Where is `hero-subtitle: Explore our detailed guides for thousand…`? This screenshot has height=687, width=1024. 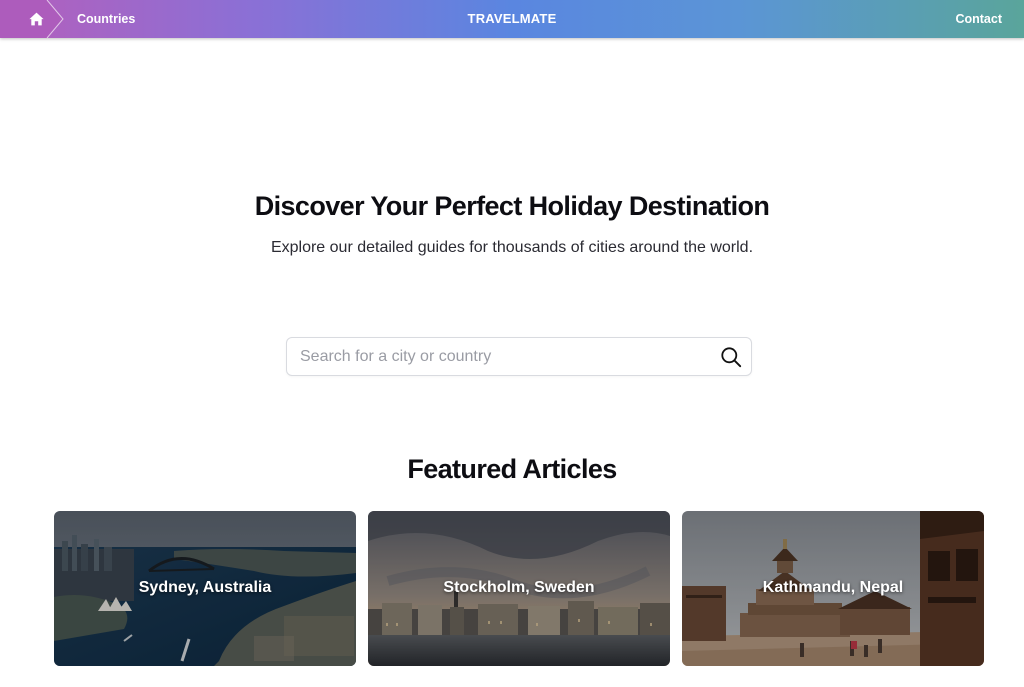
hero-subtitle: Explore our detailed guides for thousand… is located at coordinates (512, 247).